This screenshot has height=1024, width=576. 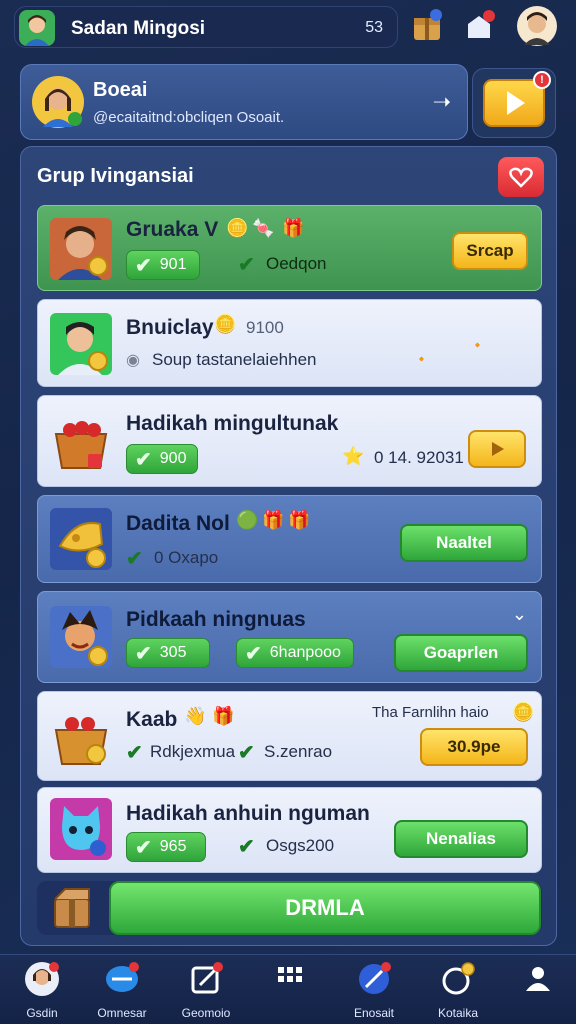 What do you see at coordinates (419, 457) in the screenshot?
I see `row-sub: 0 14. 92031` at bounding box center [419, 457].